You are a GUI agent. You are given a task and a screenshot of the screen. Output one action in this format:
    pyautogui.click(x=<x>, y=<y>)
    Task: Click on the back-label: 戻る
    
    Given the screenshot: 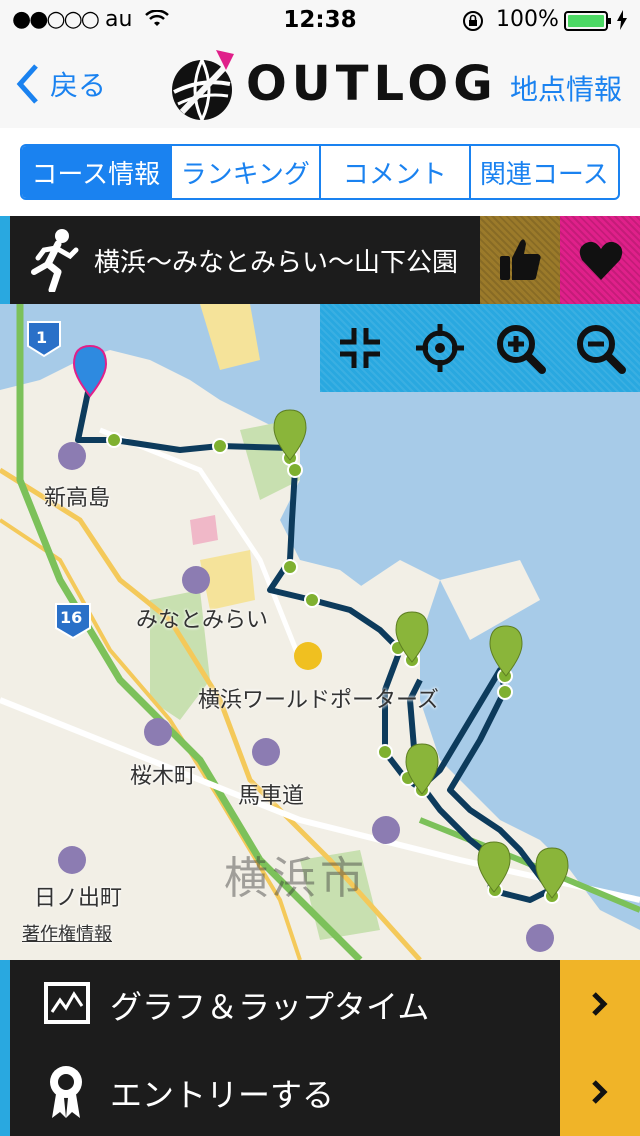 What is the action you would take?
    pyautogui.click(x=78, y=85)
    